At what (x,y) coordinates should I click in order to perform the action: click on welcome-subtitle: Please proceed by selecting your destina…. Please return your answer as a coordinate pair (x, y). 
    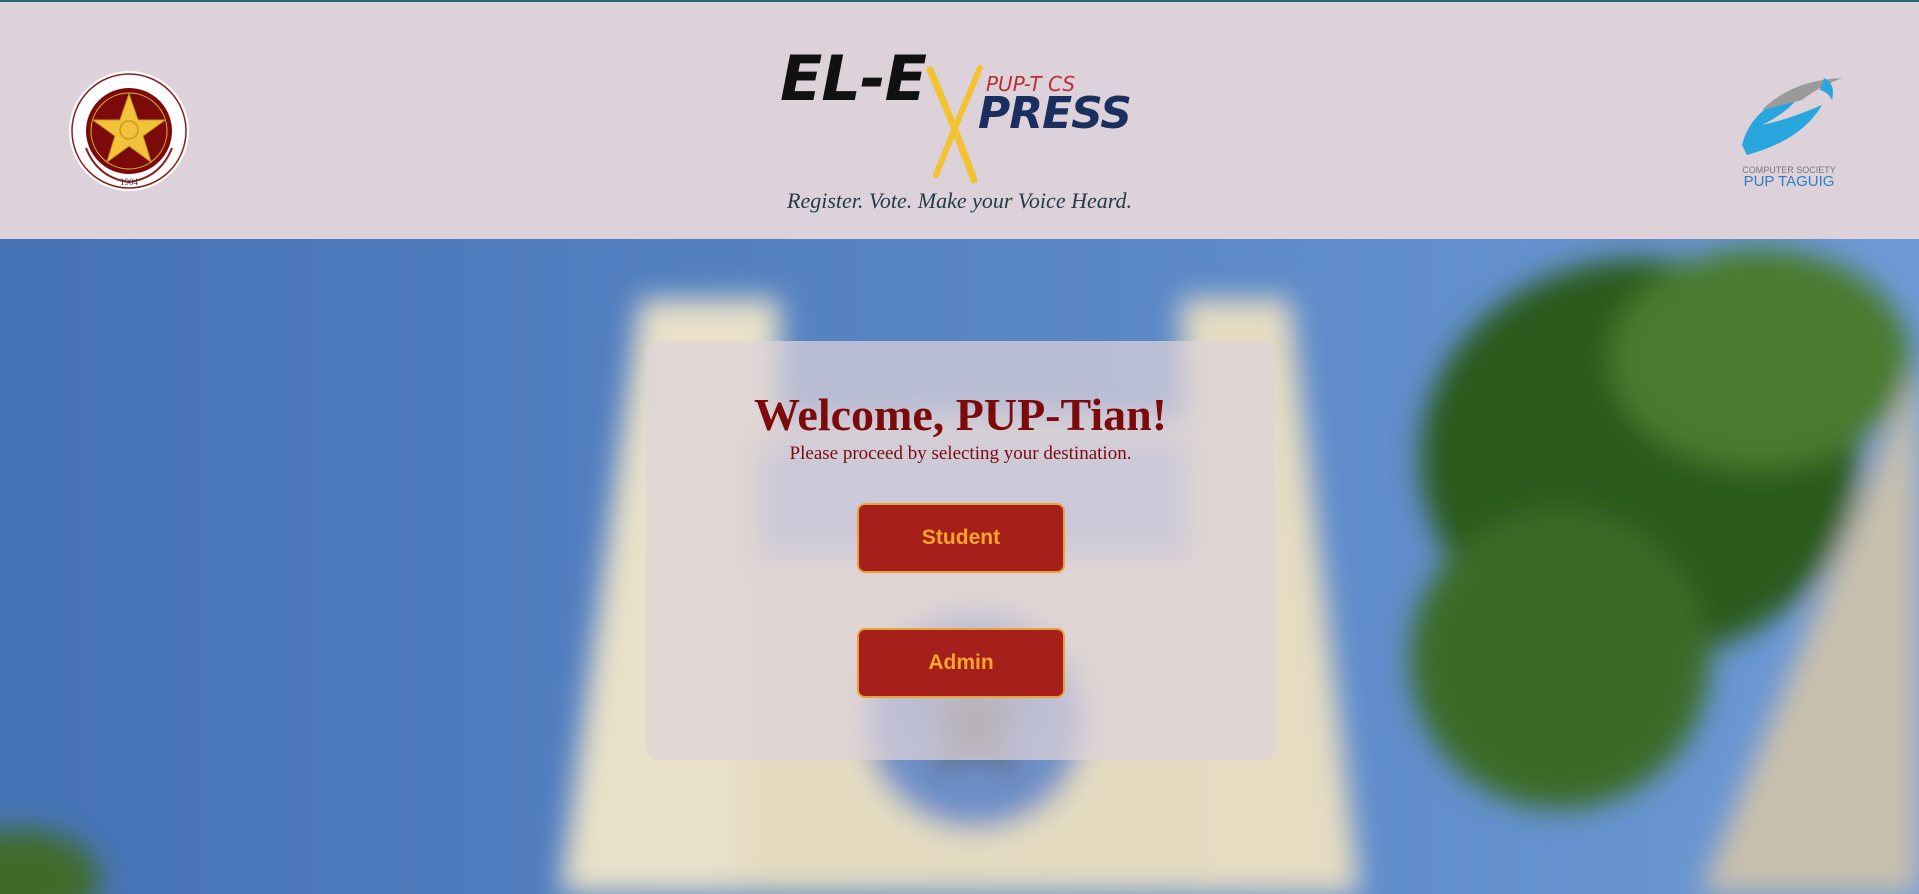
    Looking at the image, I should click on (960, 453).